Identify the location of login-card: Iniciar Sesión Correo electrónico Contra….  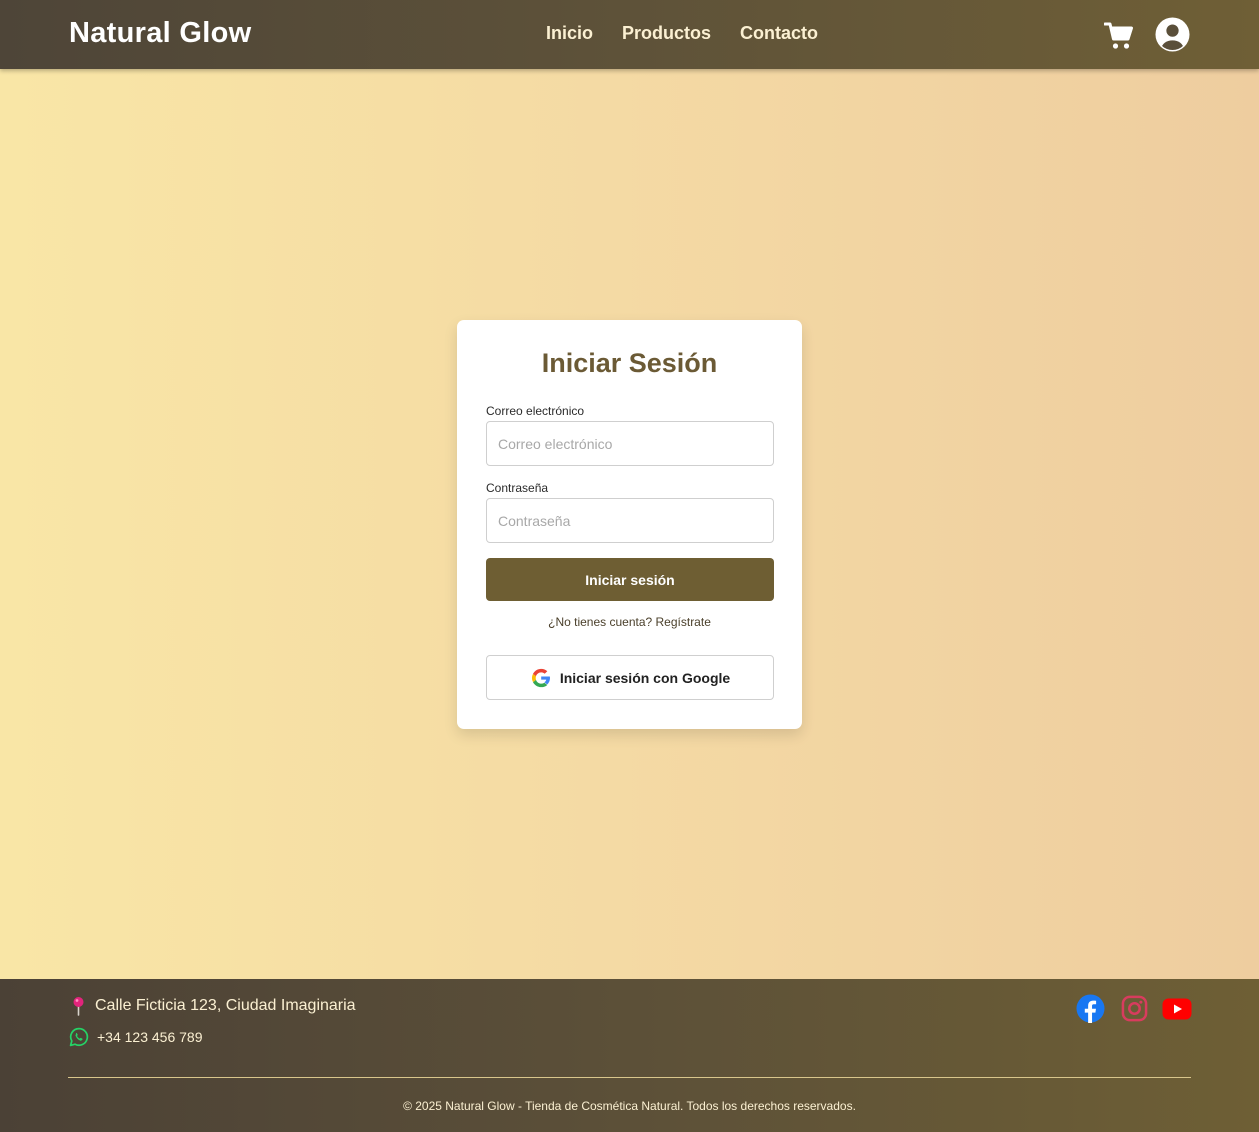
(629, 524).